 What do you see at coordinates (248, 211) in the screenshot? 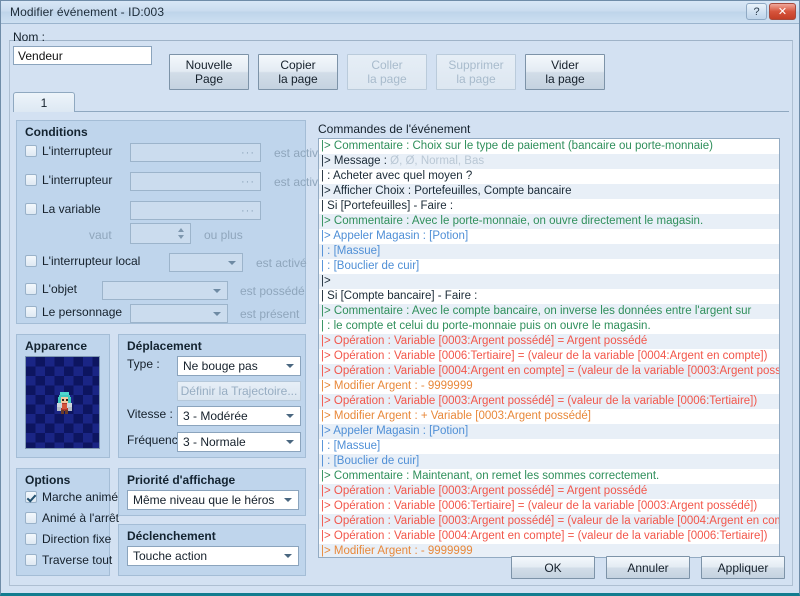
I see `condition-variable-browse-icon: ···` at bounding box center [248, 211].